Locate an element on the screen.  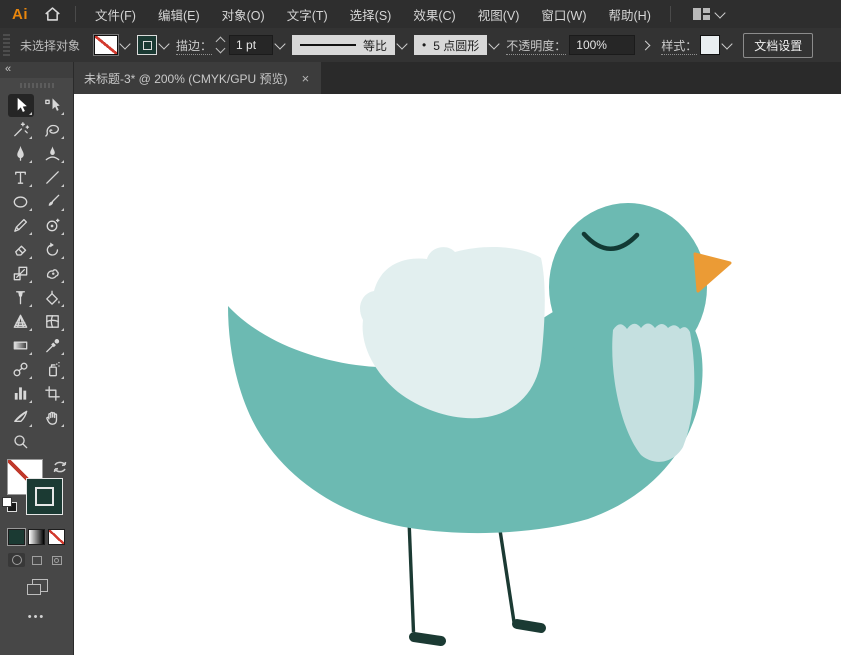
tool-panel: « ••• is located at coordinates (37, 358).